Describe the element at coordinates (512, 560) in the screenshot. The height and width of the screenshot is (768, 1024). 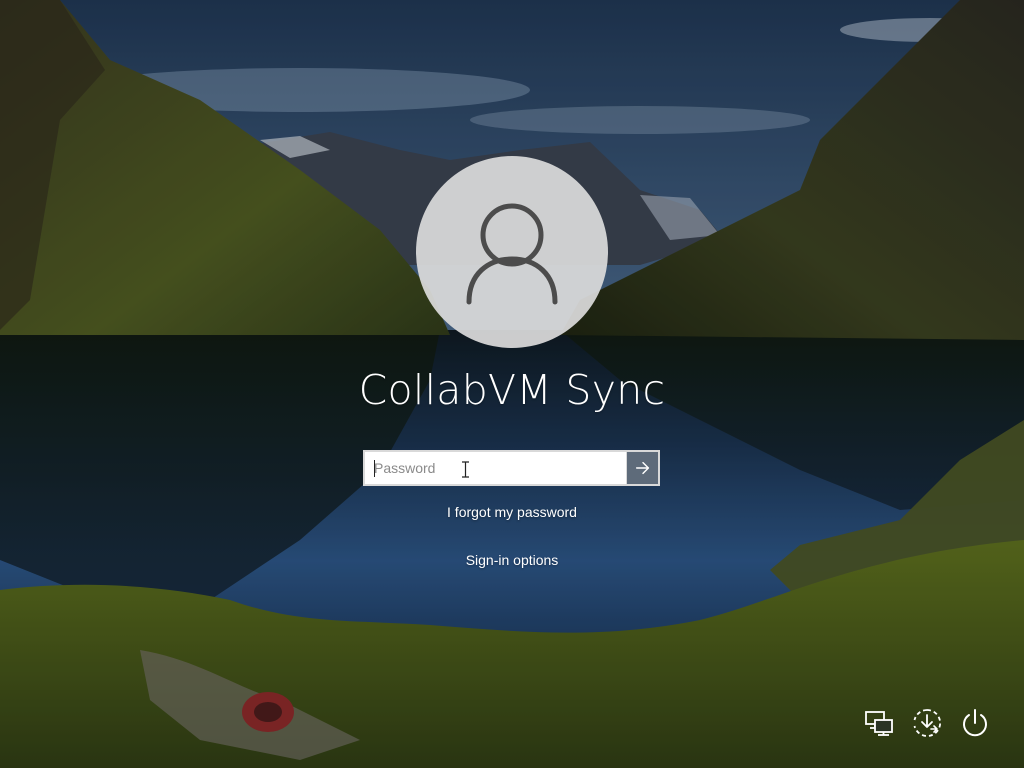
I see `sign-in-options-link: Sign-in options` at that location.